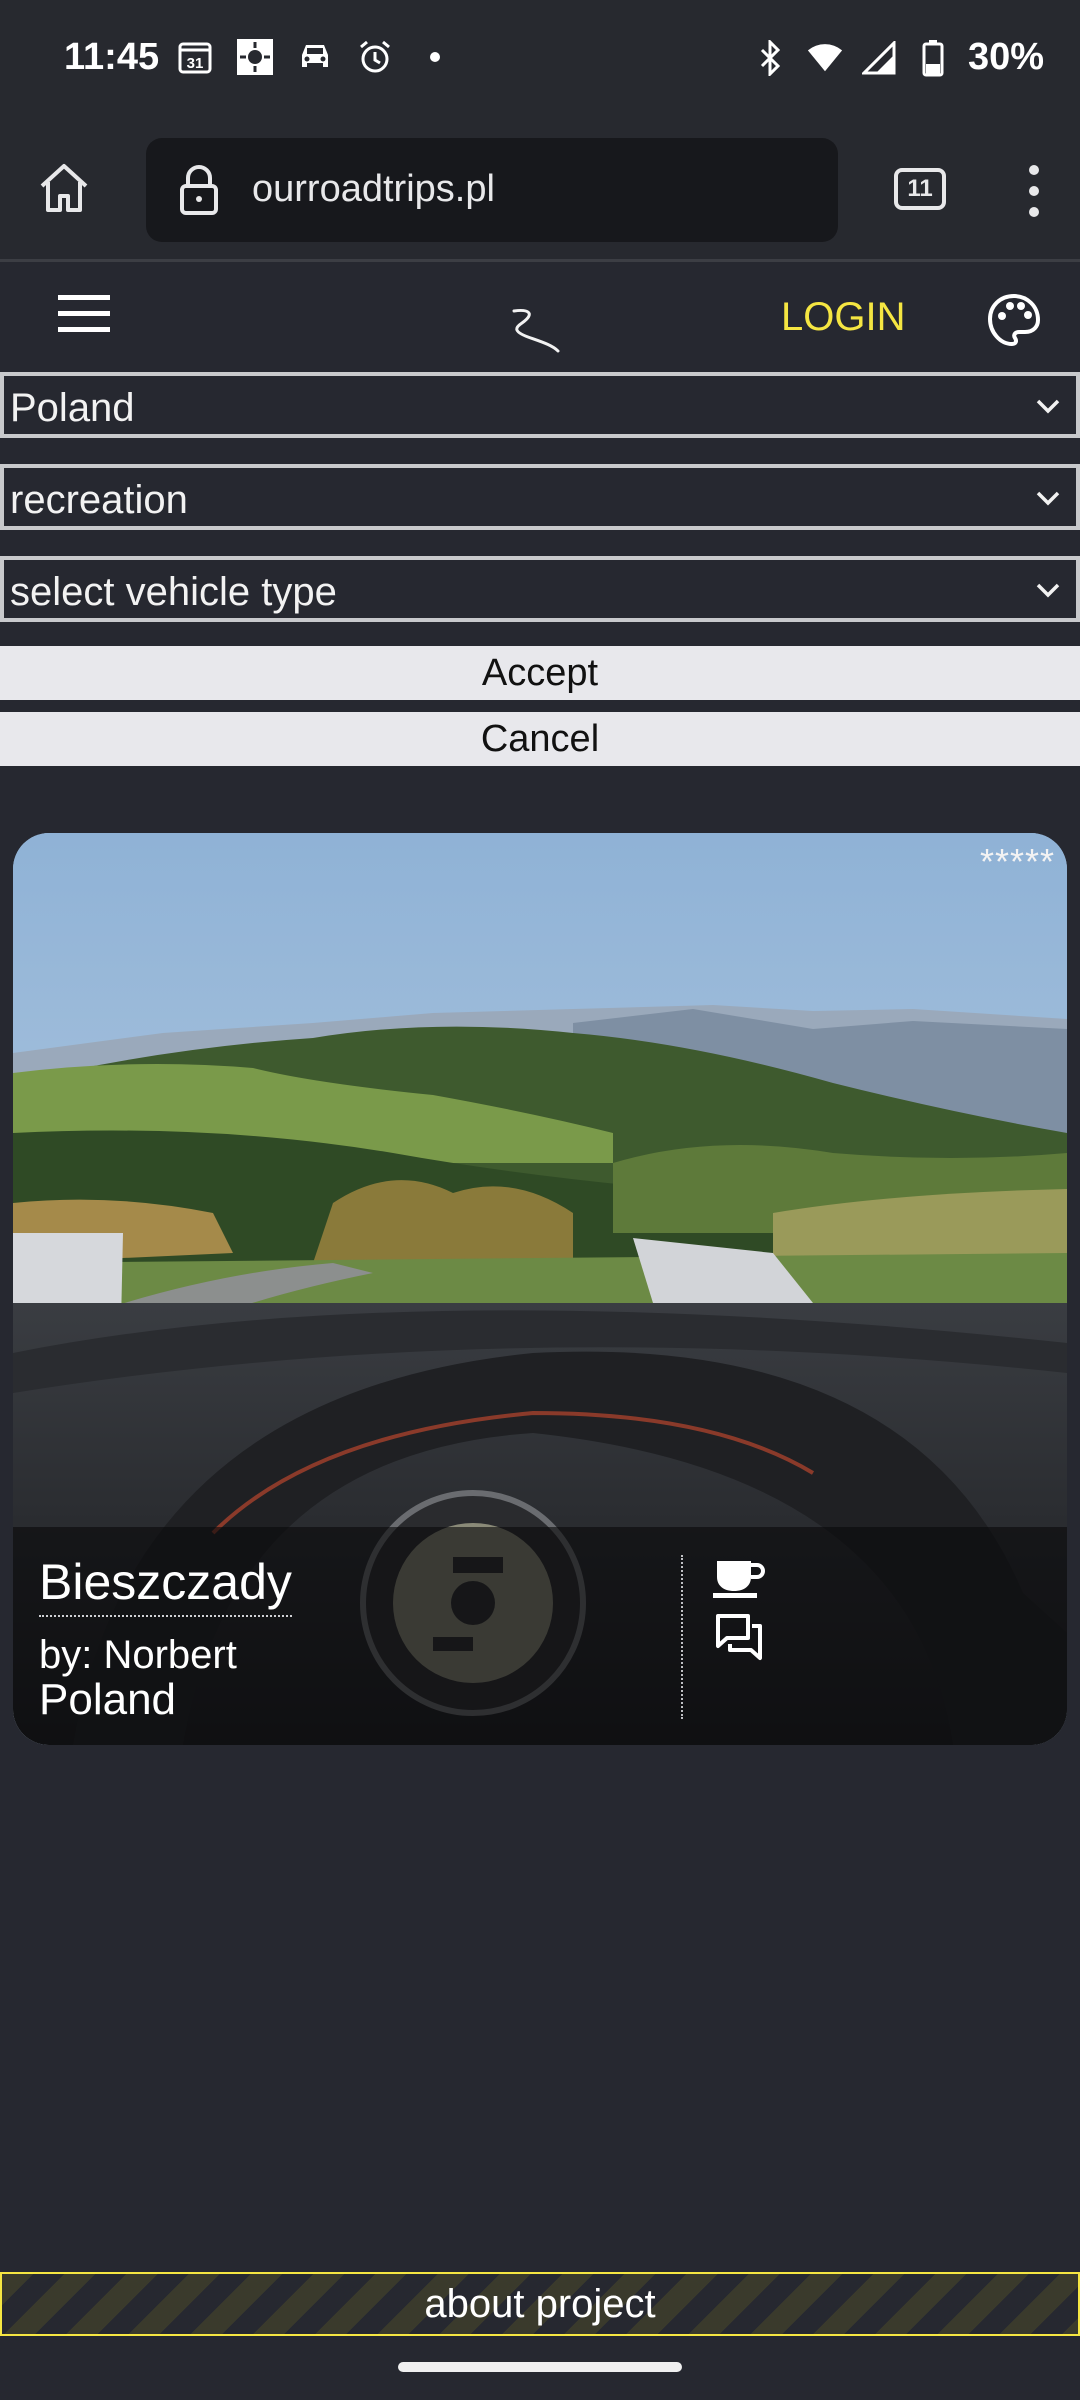 The height and width of the screenshot is (2400, 1080). What do you see at coordinates (920, 189) in the screenshot?
I see `tab-switcher-button: 11` at bounding box center [920, 189].